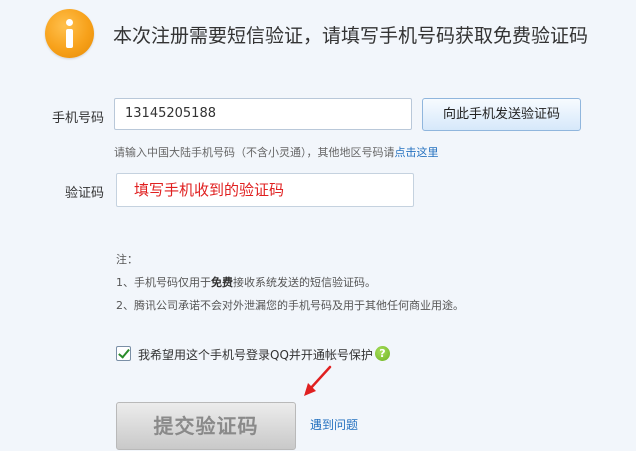 The height and width of the screenshot is (451, 636). What do you see at coordinates (127, 259) in the screenshot?
I see `notes-title: 注：` at bounding box center [127, 259].